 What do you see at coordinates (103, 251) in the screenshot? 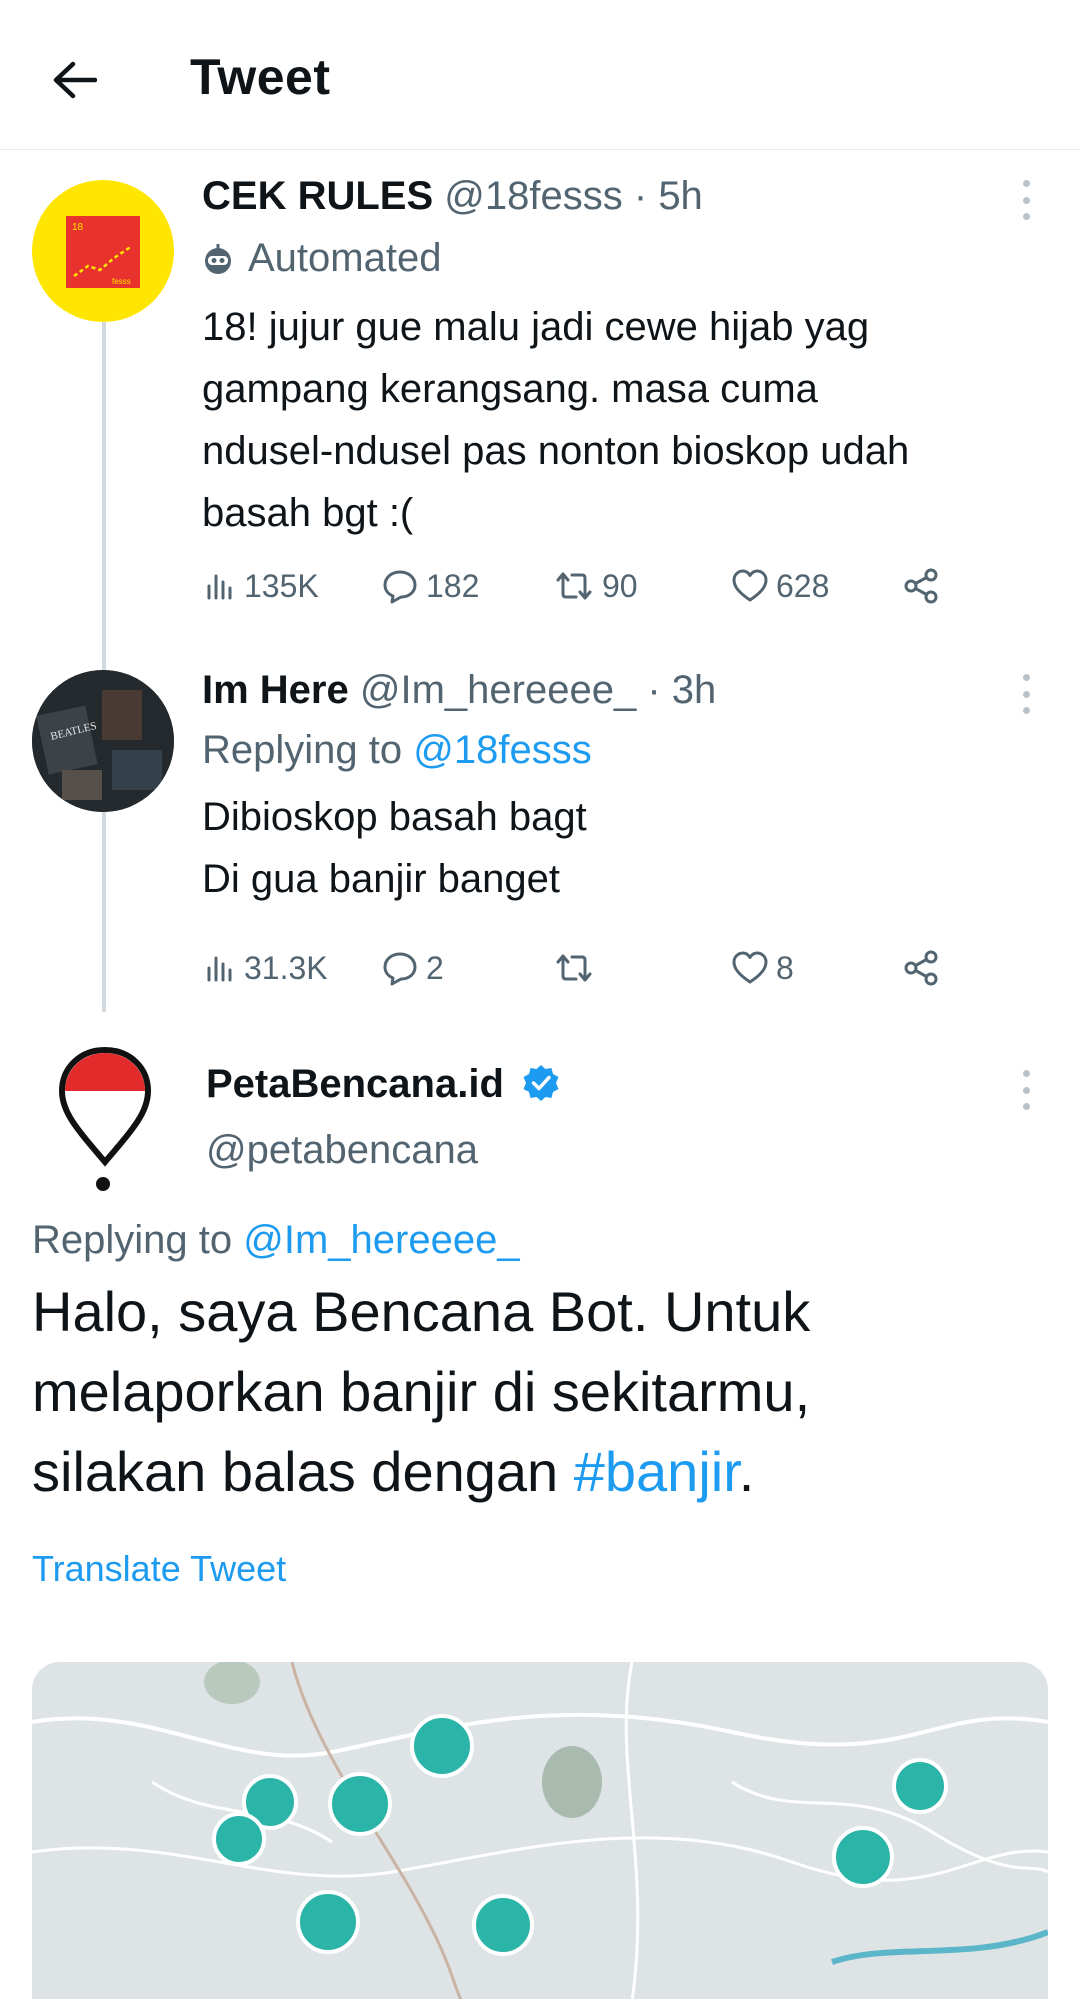
I see `avatar: 18 fesss` at bounding box center [103, 251].